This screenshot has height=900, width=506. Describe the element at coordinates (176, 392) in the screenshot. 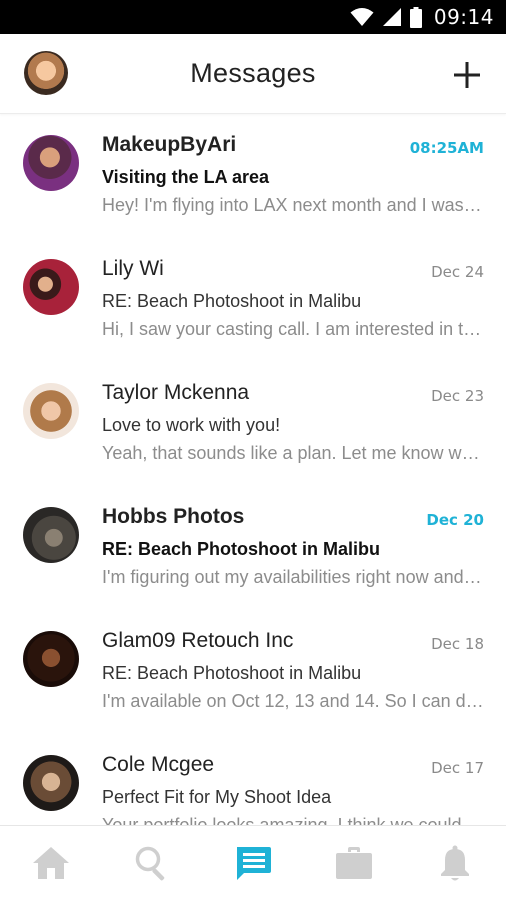

I see `sender-name: Taylor Mckenna` at that location.